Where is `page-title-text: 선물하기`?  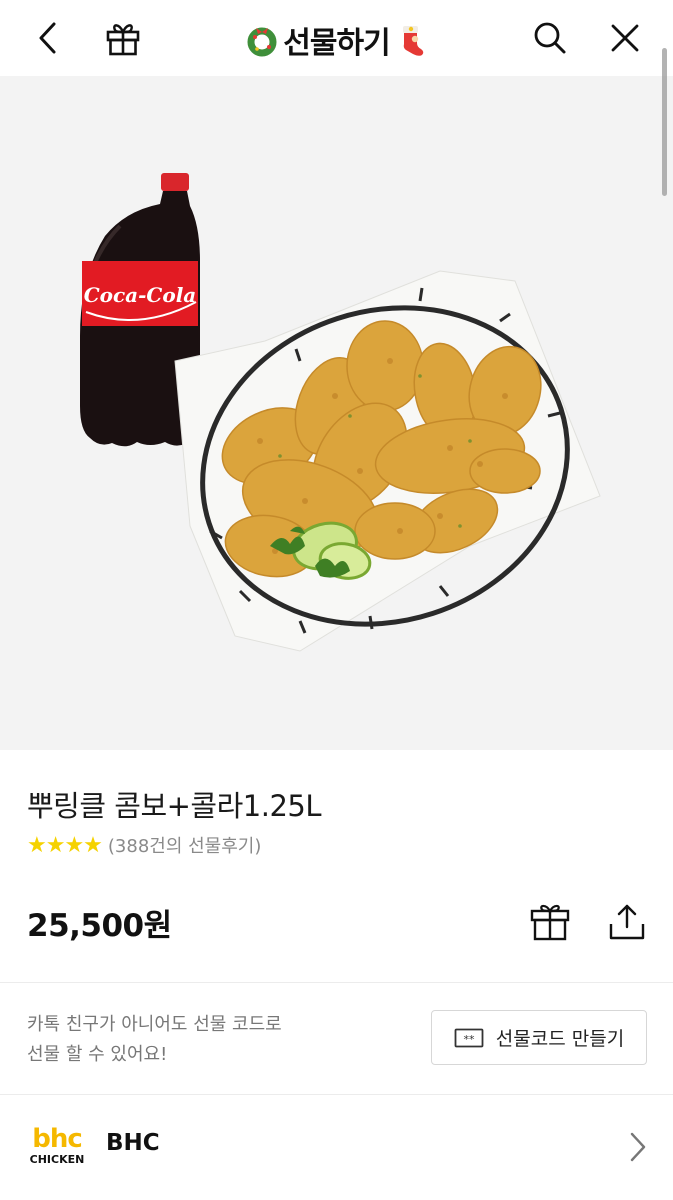 page-title-text: 선물하기 is located at coordinates (336, 43).